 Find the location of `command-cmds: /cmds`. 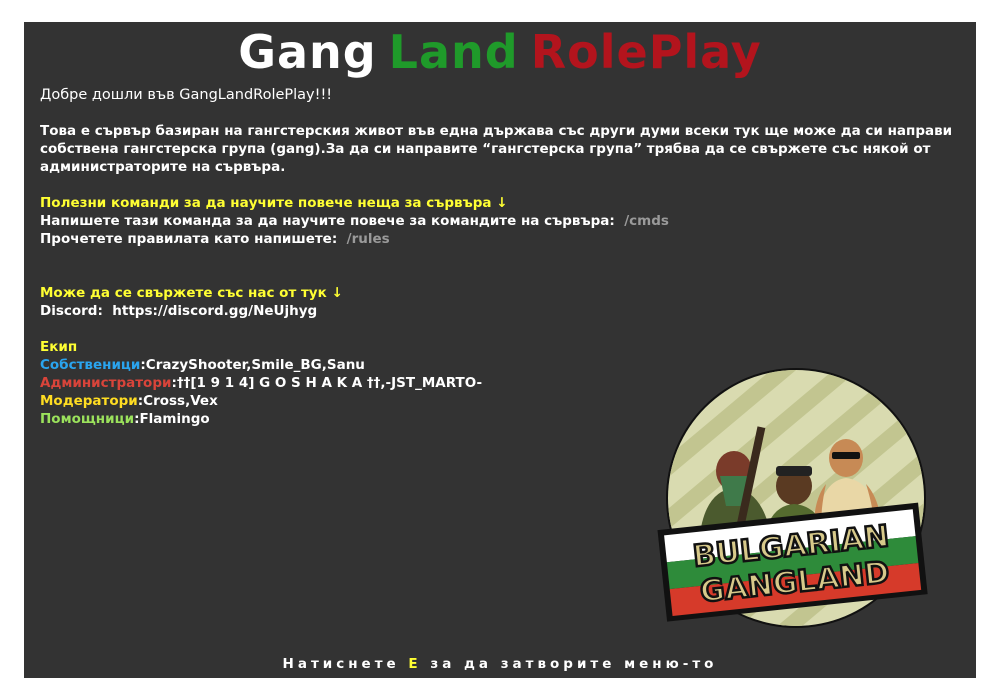

command-cmds: /cmds is located at coordinates (646, 221).